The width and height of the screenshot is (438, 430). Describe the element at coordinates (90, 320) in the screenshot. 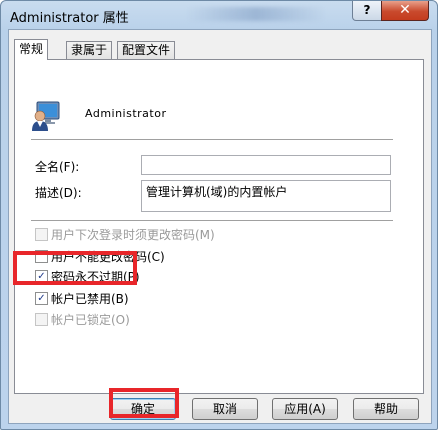

I see `check-label: 帐户已锁定(O)` at that location.